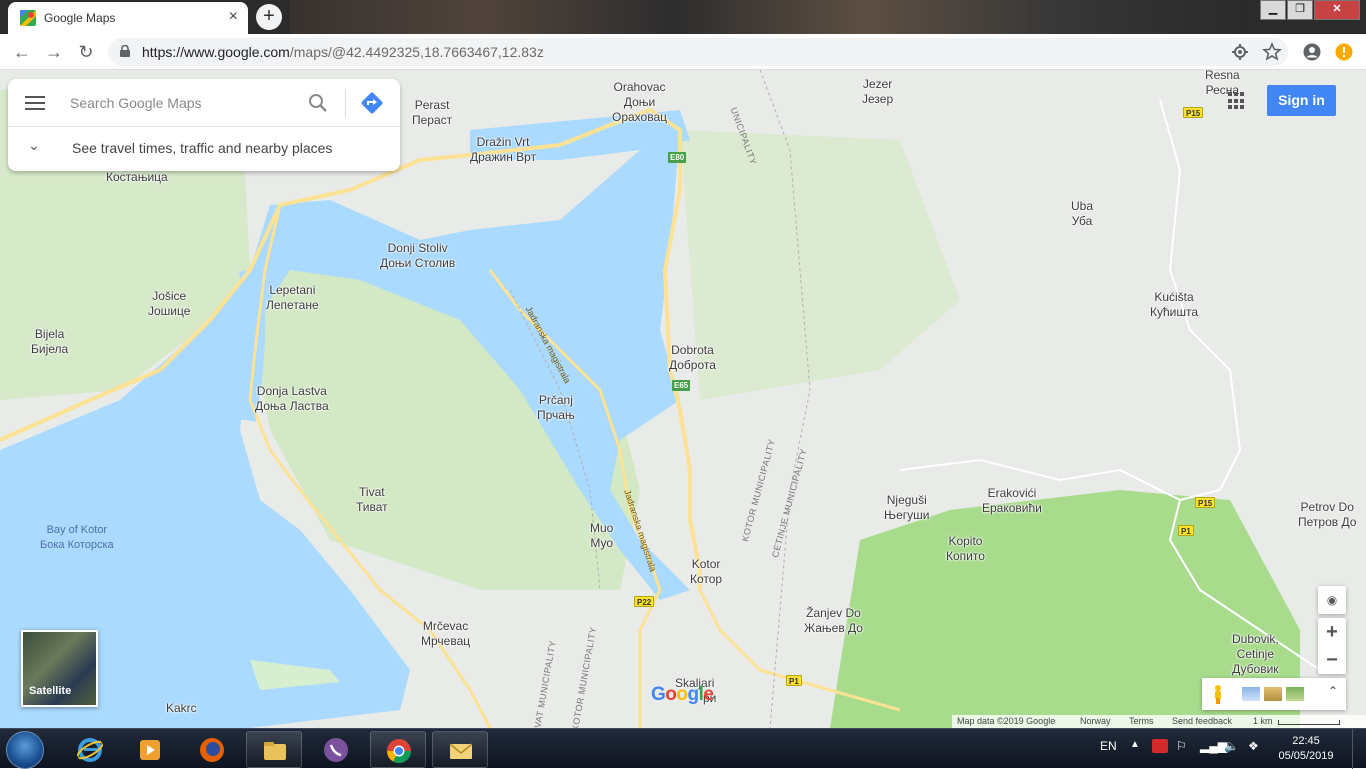  I want to click on system-clock: 22:45 05/05/2019, so click(1306, 749).